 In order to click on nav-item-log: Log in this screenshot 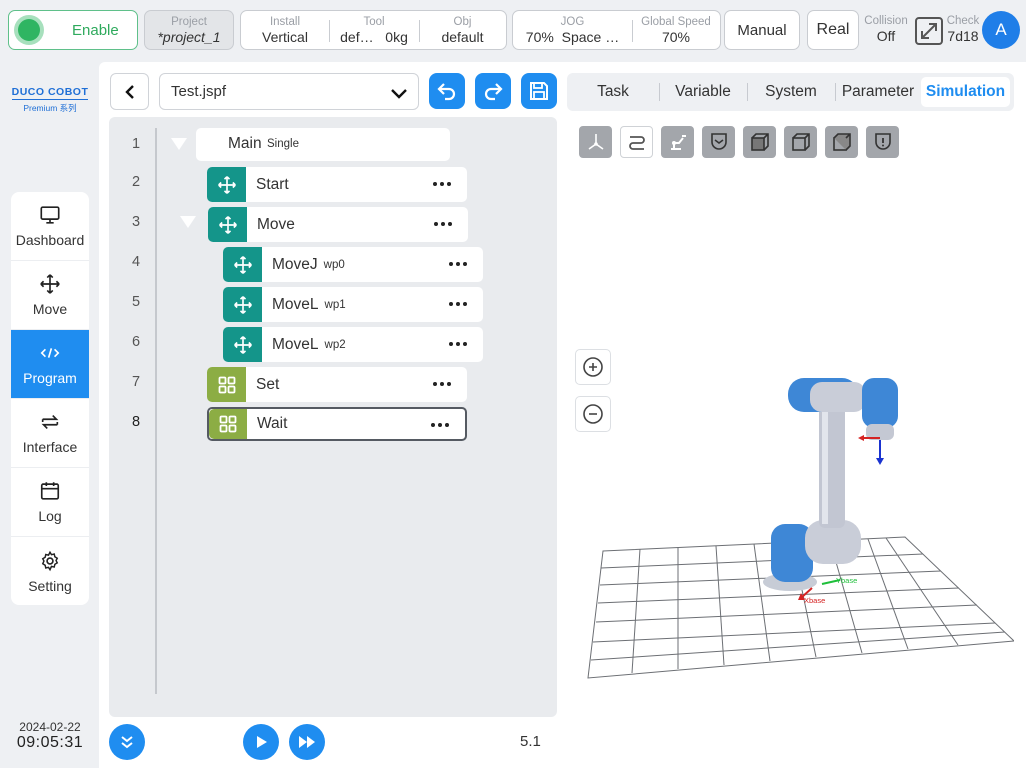, I will do `click(50, 502)`.